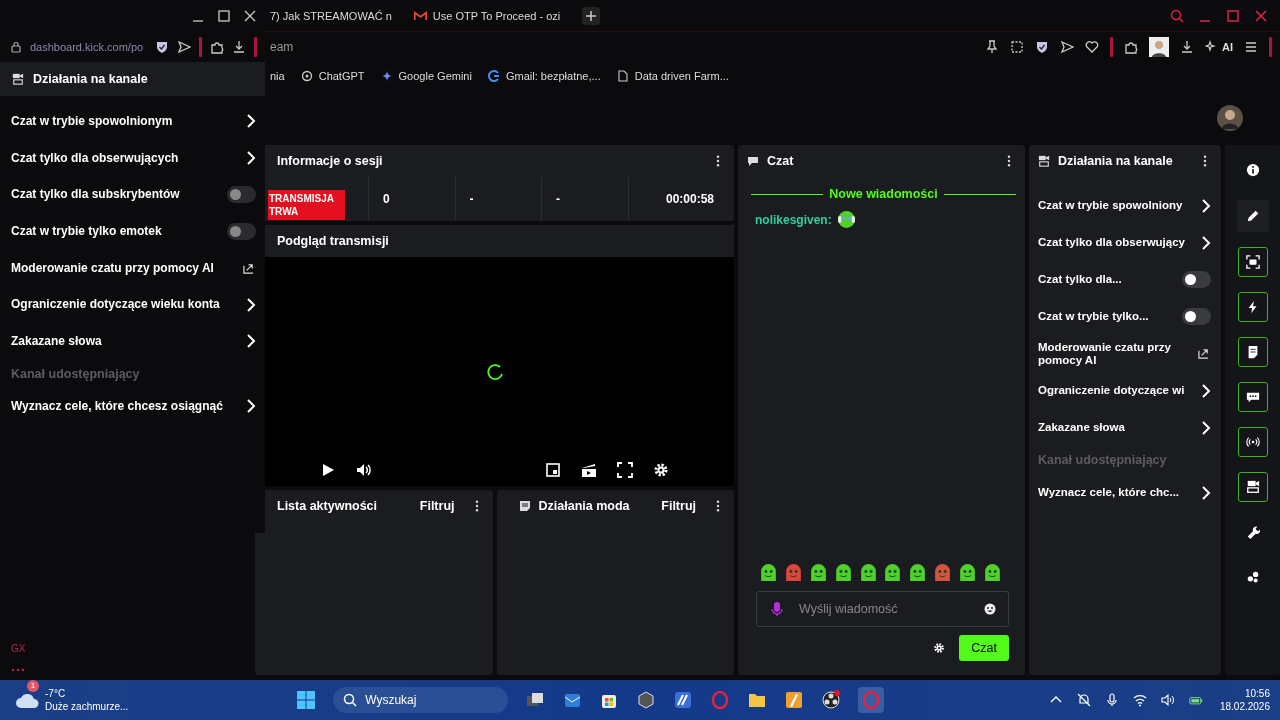 Image resolution: width=1280 pixels, height=720 pixels. I want to click on bookmark: ChatGPT, so click(332, 76).